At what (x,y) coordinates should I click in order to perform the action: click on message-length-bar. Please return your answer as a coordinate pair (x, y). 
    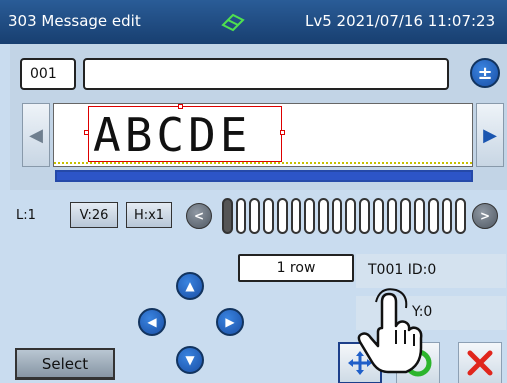
    Looking at the image, I should click on (264, 176).